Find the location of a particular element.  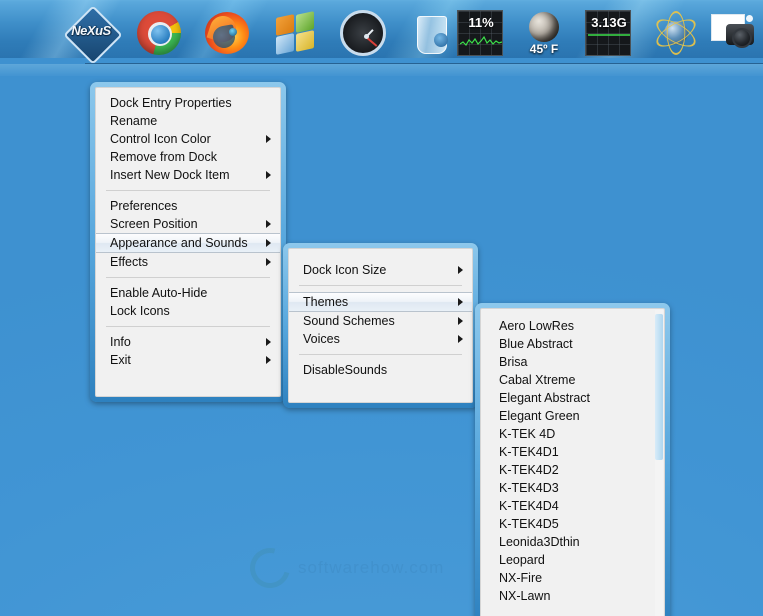

menu-item-control-icon-color: Control Icon Color is located at coordinates (188, 139).